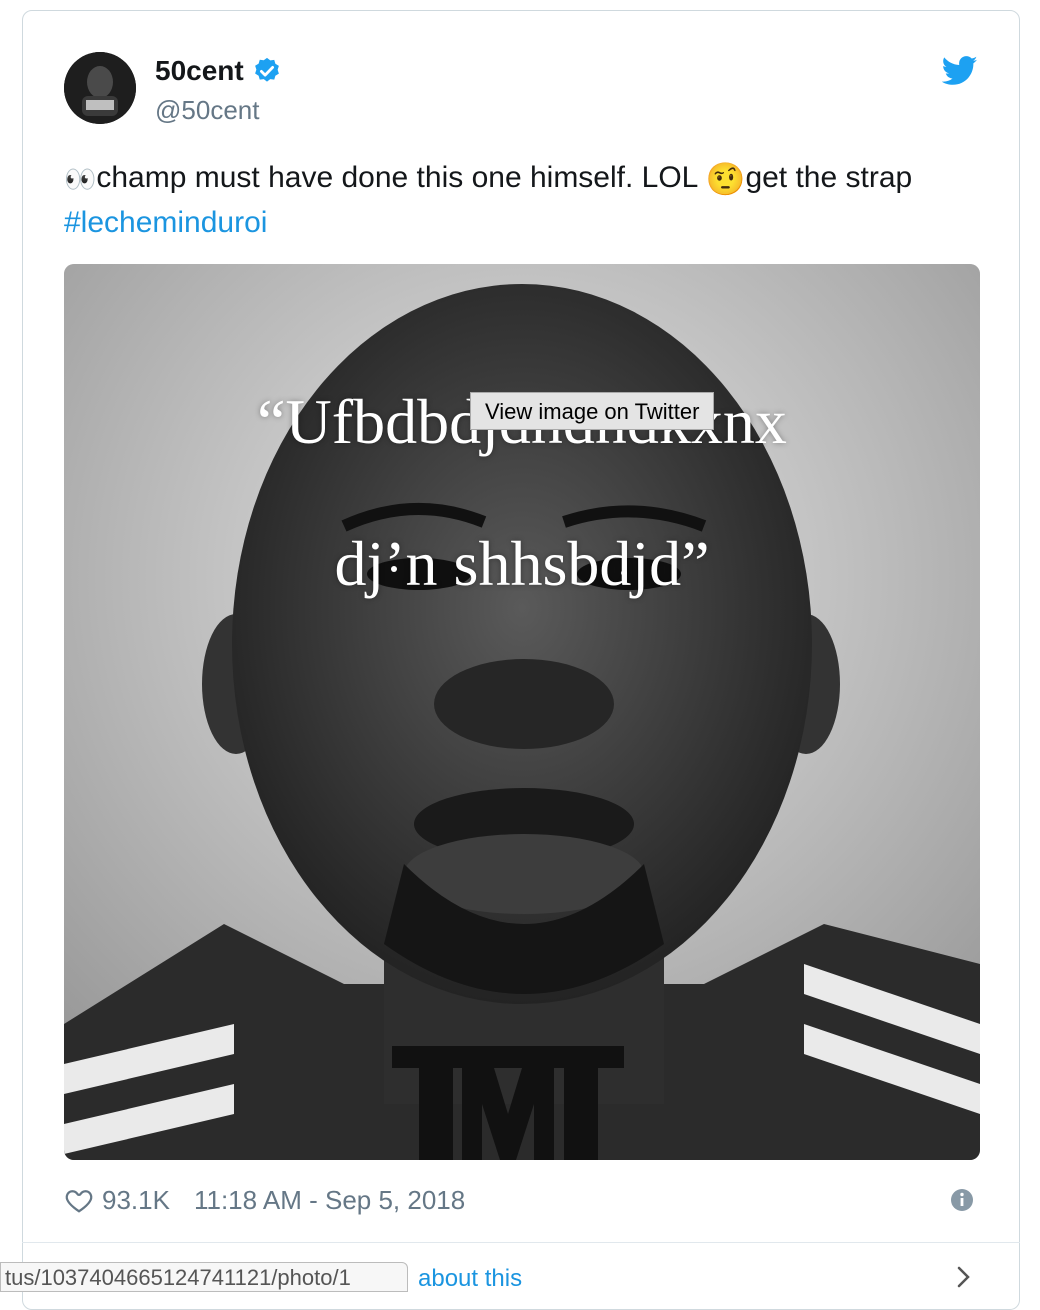  What do you see at coordinates (204, 1277) in the screenshot?
I see `browser-status-url: tus/1037404665124741121/photo/1` at bounding box center [204, 1277].